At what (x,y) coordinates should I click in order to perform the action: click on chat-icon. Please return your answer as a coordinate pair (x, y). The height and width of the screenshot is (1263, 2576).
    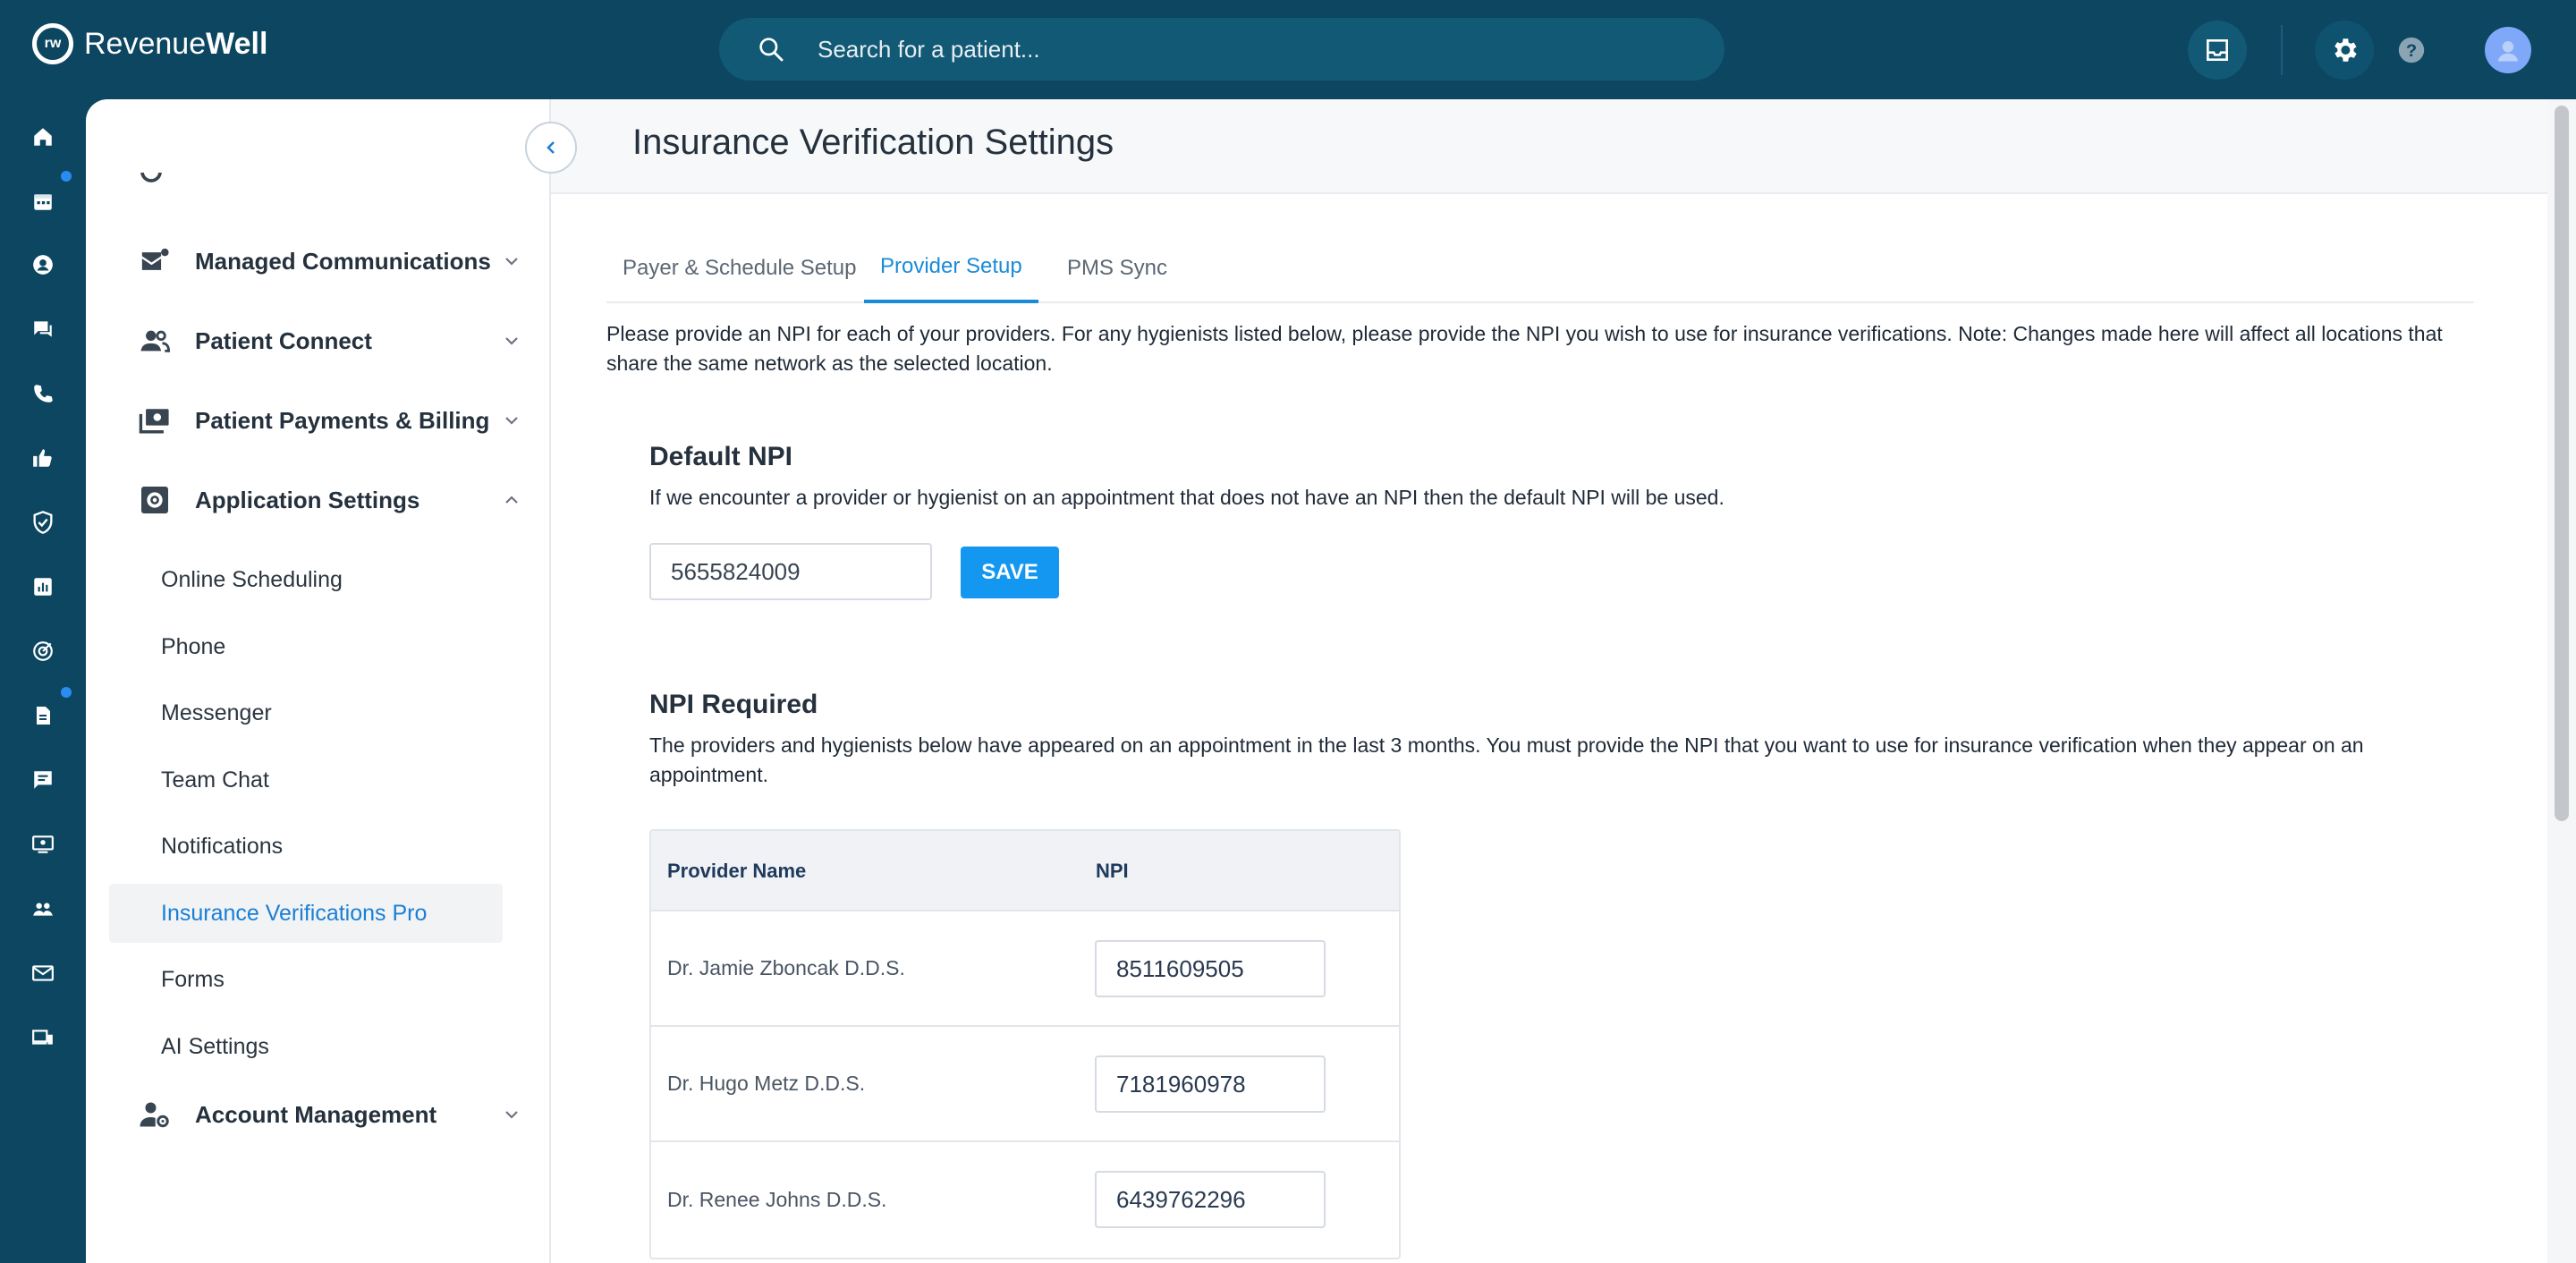
    Looking at the image, I should click on (42, 780).